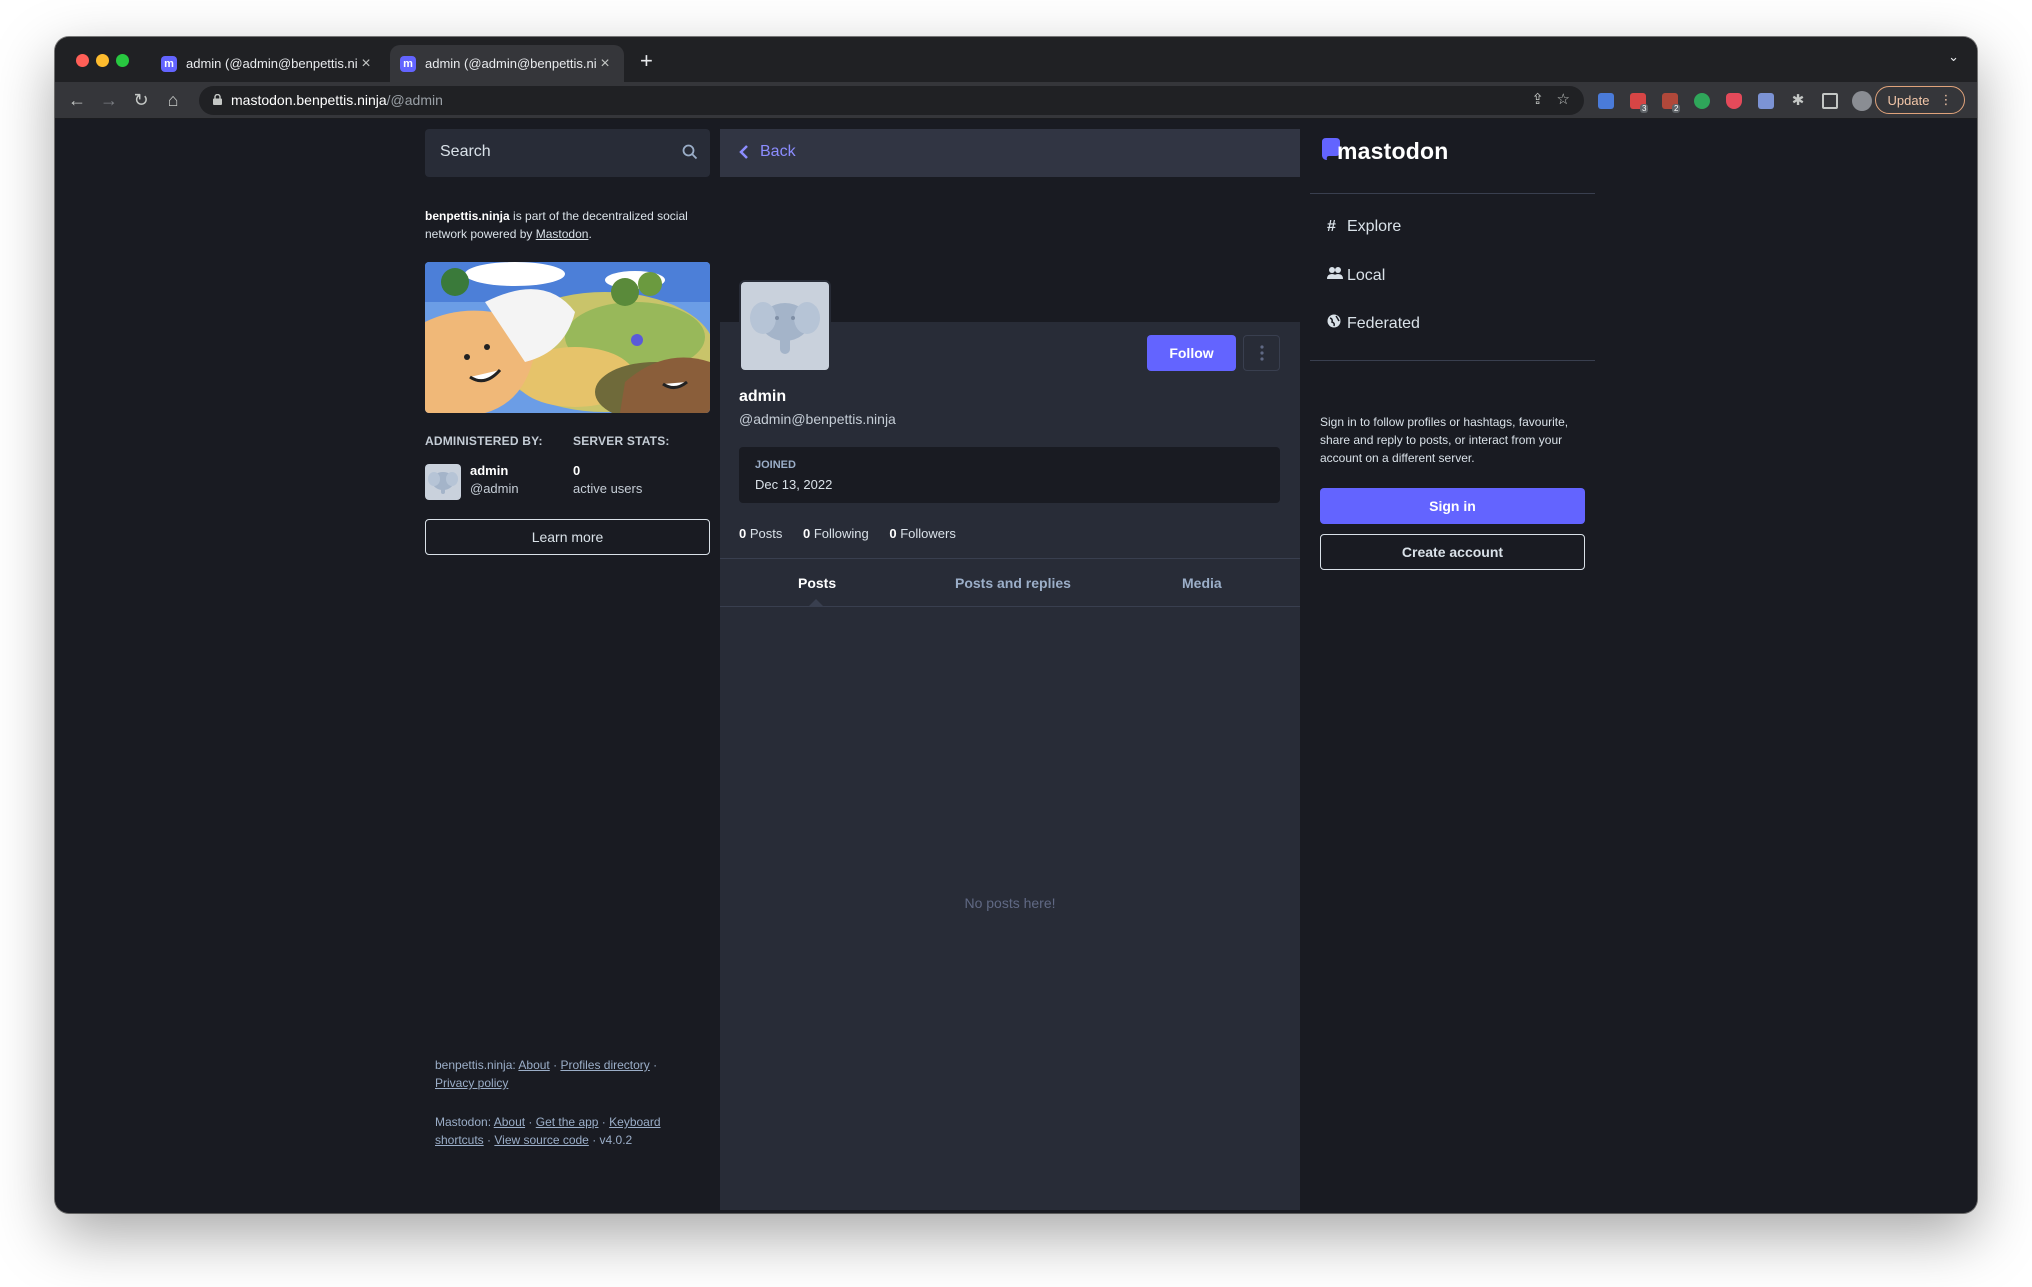 The width and height of the screenshot is (2032, 1287). I want to click on tab-search-chevron-icon: ⌄, so click(1953, 57).